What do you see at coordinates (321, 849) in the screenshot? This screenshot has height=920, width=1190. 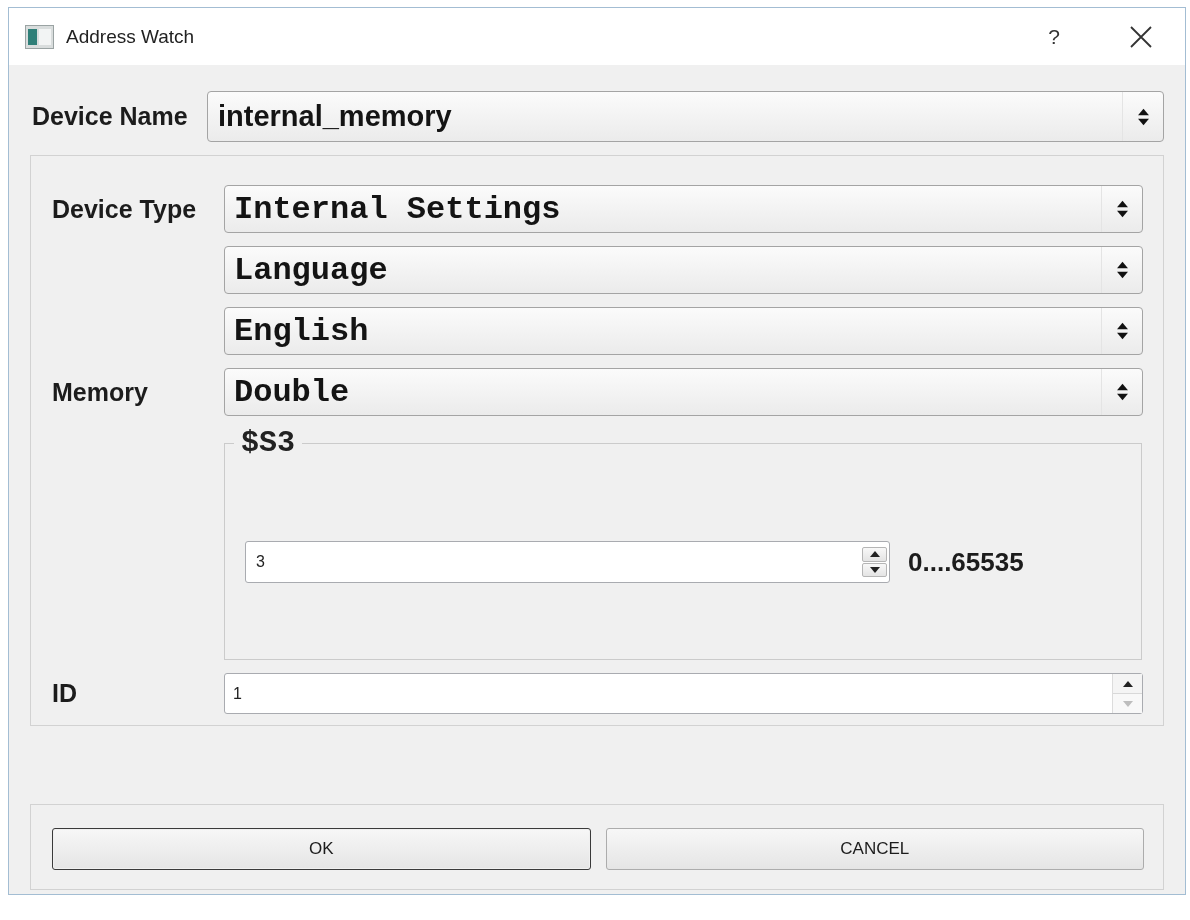 I see `dialog-button: OK` at bounding box center [321, 849].